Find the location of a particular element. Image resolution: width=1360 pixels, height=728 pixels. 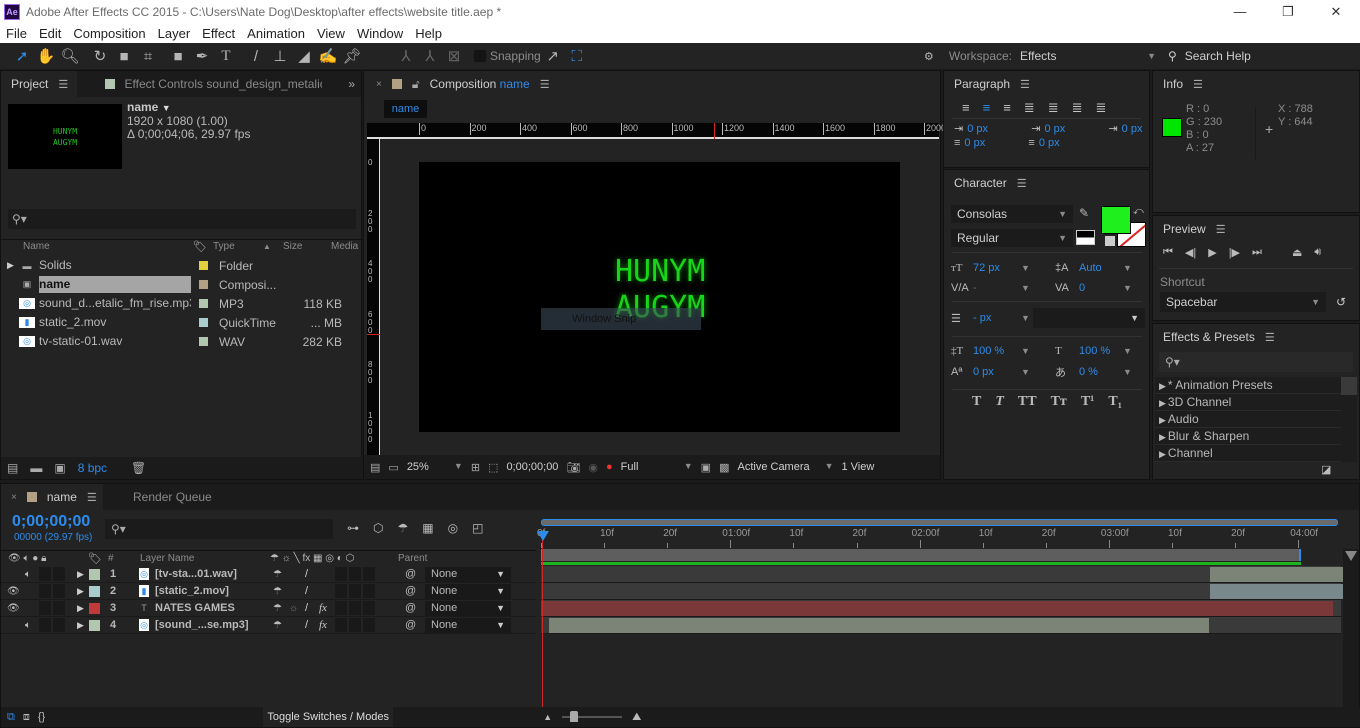

layer-search-input: ⚲▾ is located at coordinates (219, 529).